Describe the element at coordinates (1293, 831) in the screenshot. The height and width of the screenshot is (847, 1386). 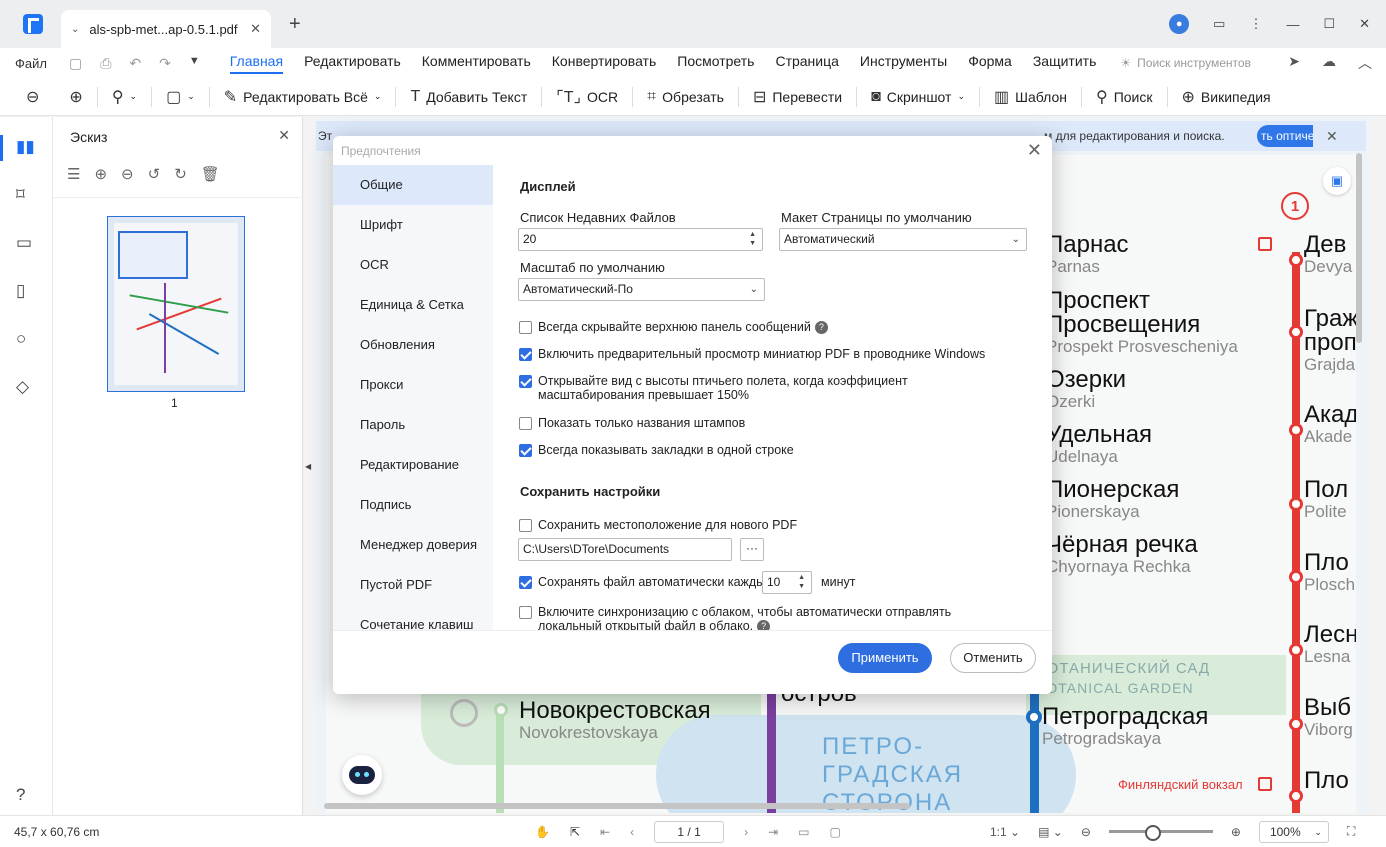
I see `zoom-level-select: 100% ⌄` at that location.